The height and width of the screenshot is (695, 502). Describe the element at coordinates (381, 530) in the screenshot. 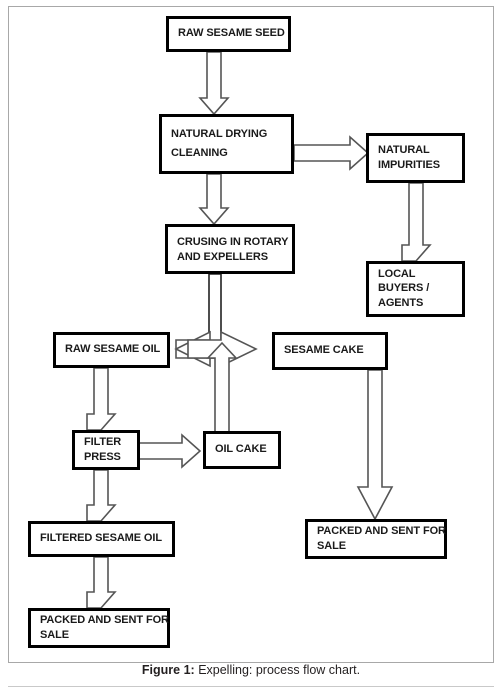

I see `node-packed-sent-sale-right-line-1: PACKED AND SENT FOR` at that location.